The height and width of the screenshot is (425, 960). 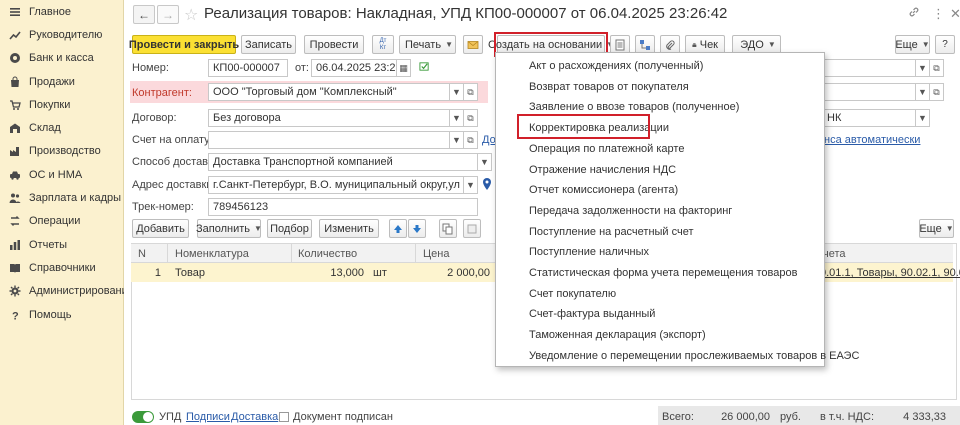 I want to click on contract-dropdown-button: ▼, so click(x=457, y=118).